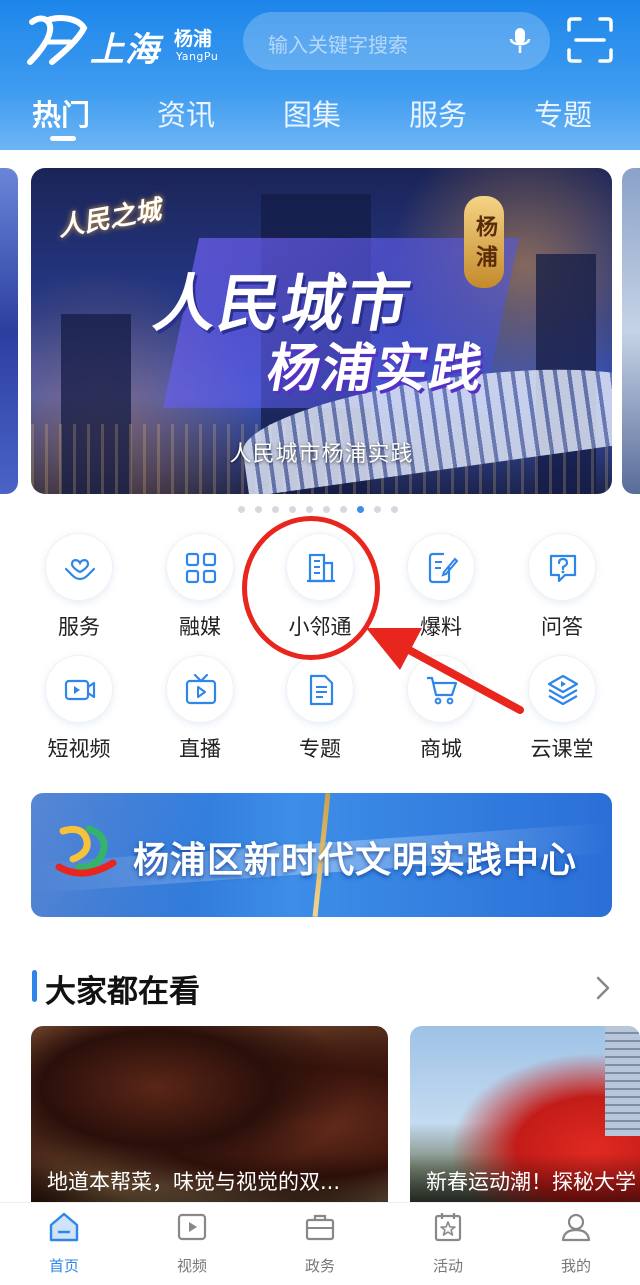 The width and height of the screenshot is (640, 1285). Describe the element at coordinates (575, 1266) in the screenshot. I see `nav-label: 我的` at that location.